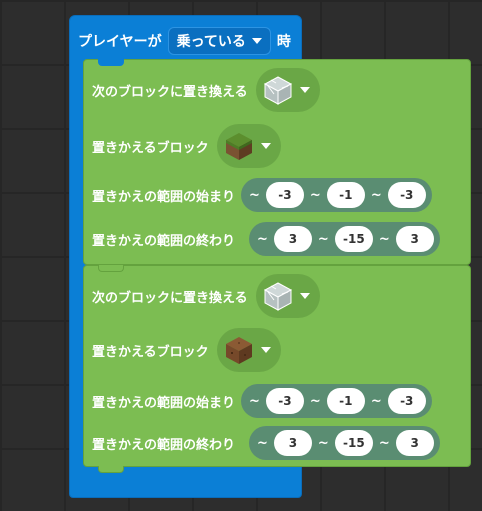 The height and width of the screenshot is (511, 482). What do you see at coordinates (211, 42) in the screenshot?
I see `ride-state-value: 乗っている` at bounding box center [211, 42].